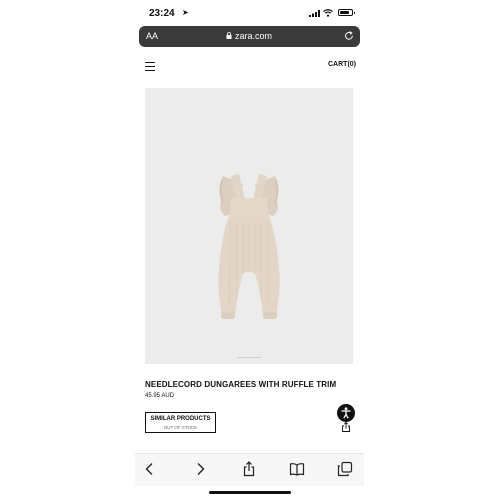 Image resolution: width=499 pixels, height=499 pixels. Describe the element at coordinates (180, 427) in the screenshot. I see `stock-status: OUT OF STOCK` at that location.